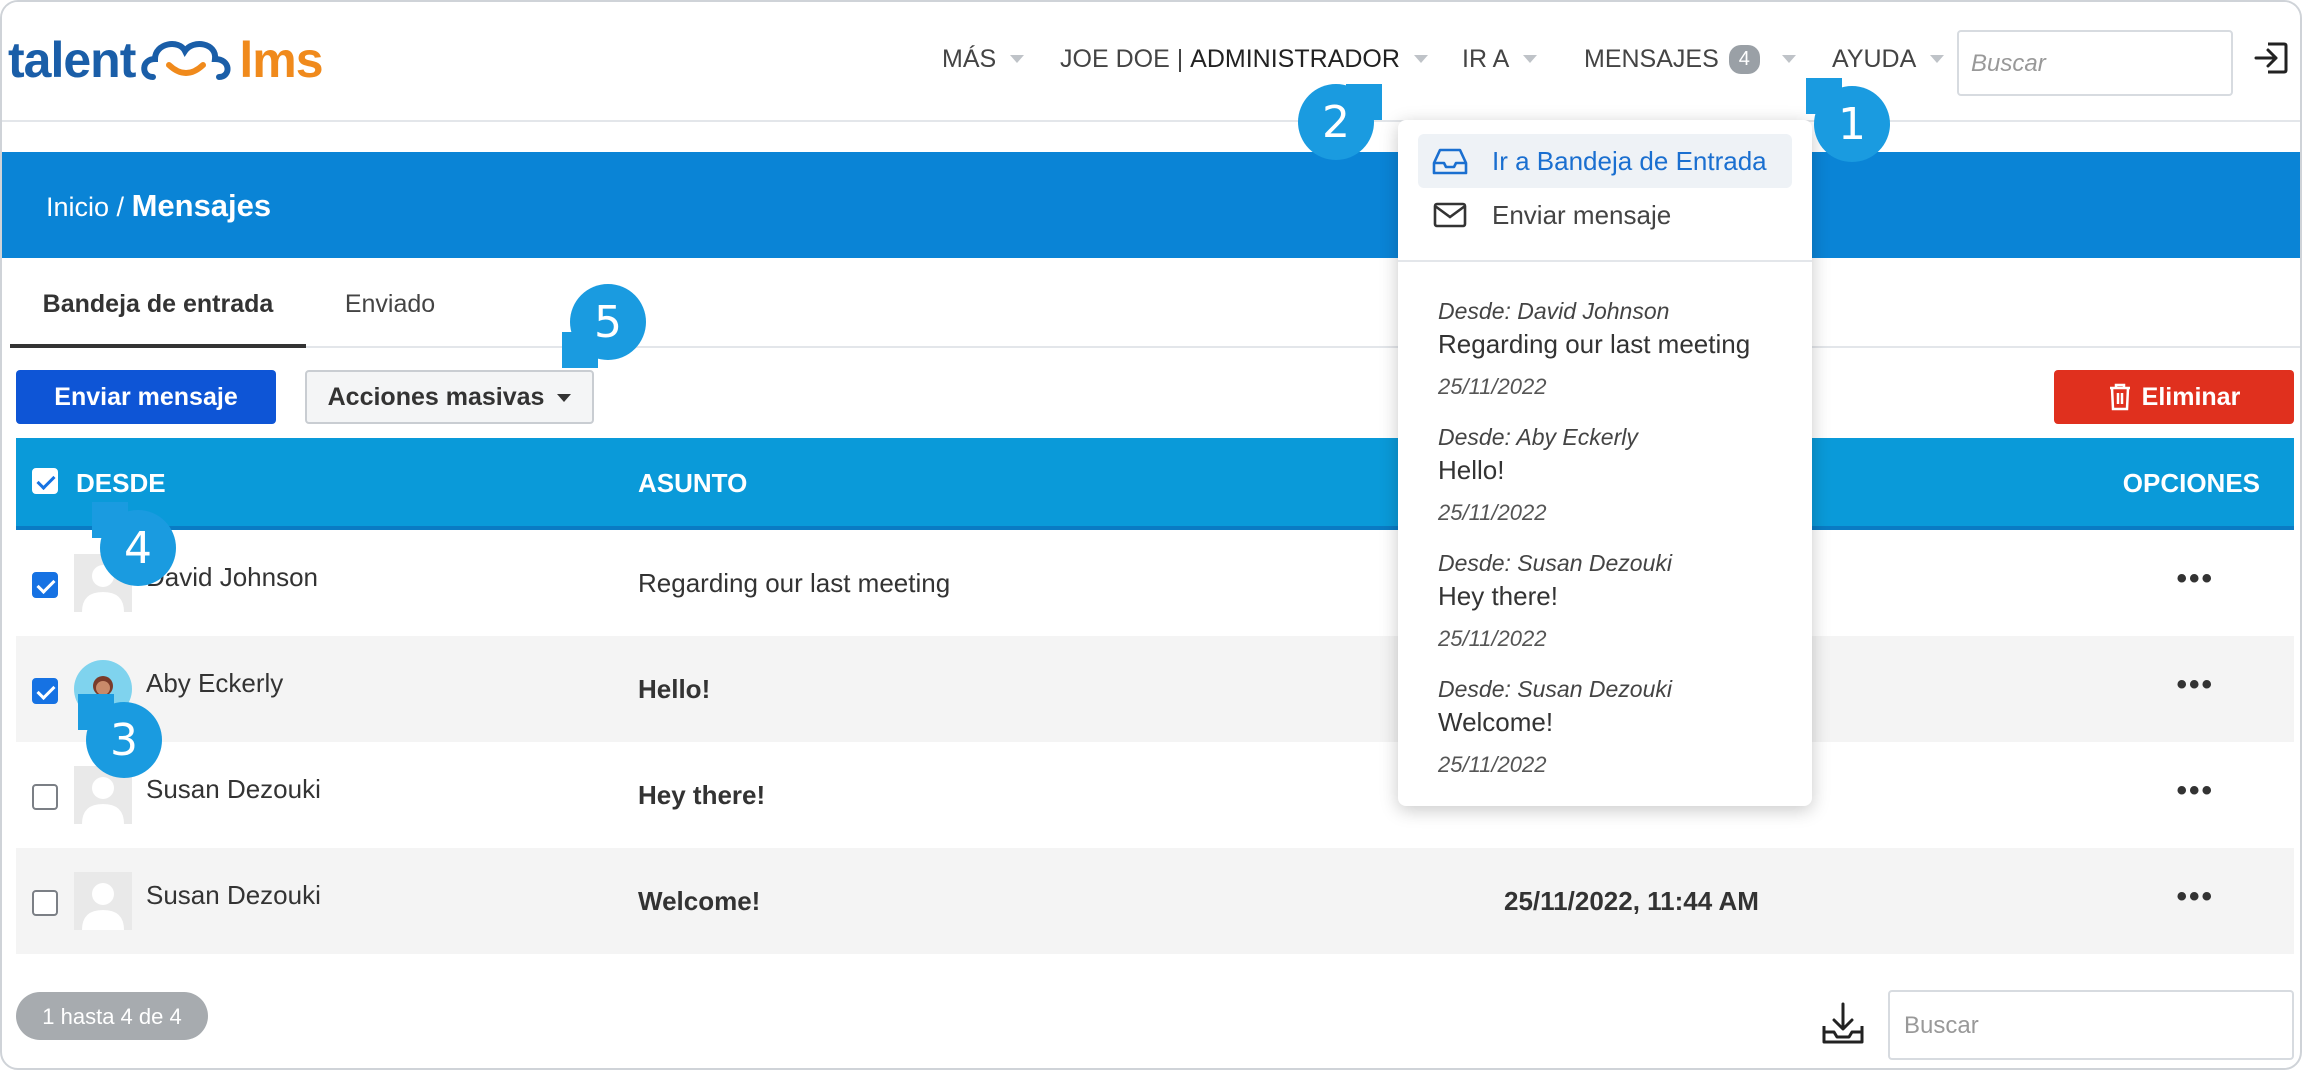 The image size is (2302, 1070). I want to click on breadcrumb-home: Inicio /, so click(85, 207).